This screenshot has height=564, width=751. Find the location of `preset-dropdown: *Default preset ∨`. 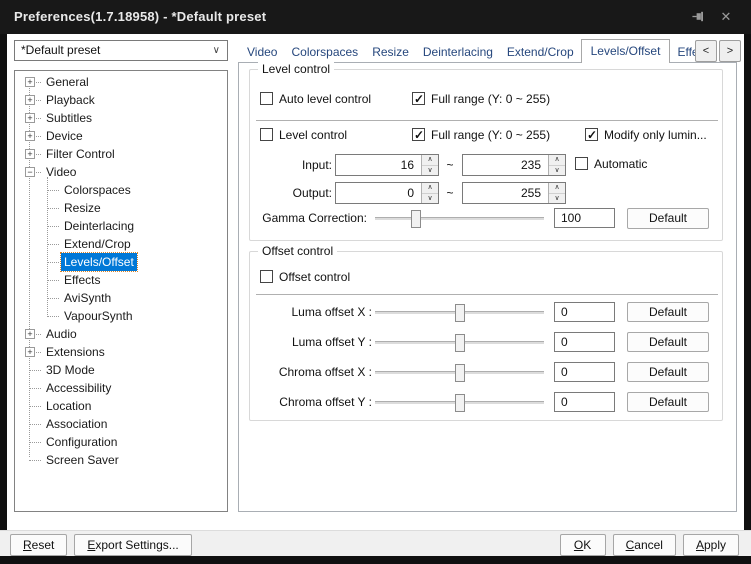

preset-dropdown: *Default preset ∨ is located at coordinates (121, 50).